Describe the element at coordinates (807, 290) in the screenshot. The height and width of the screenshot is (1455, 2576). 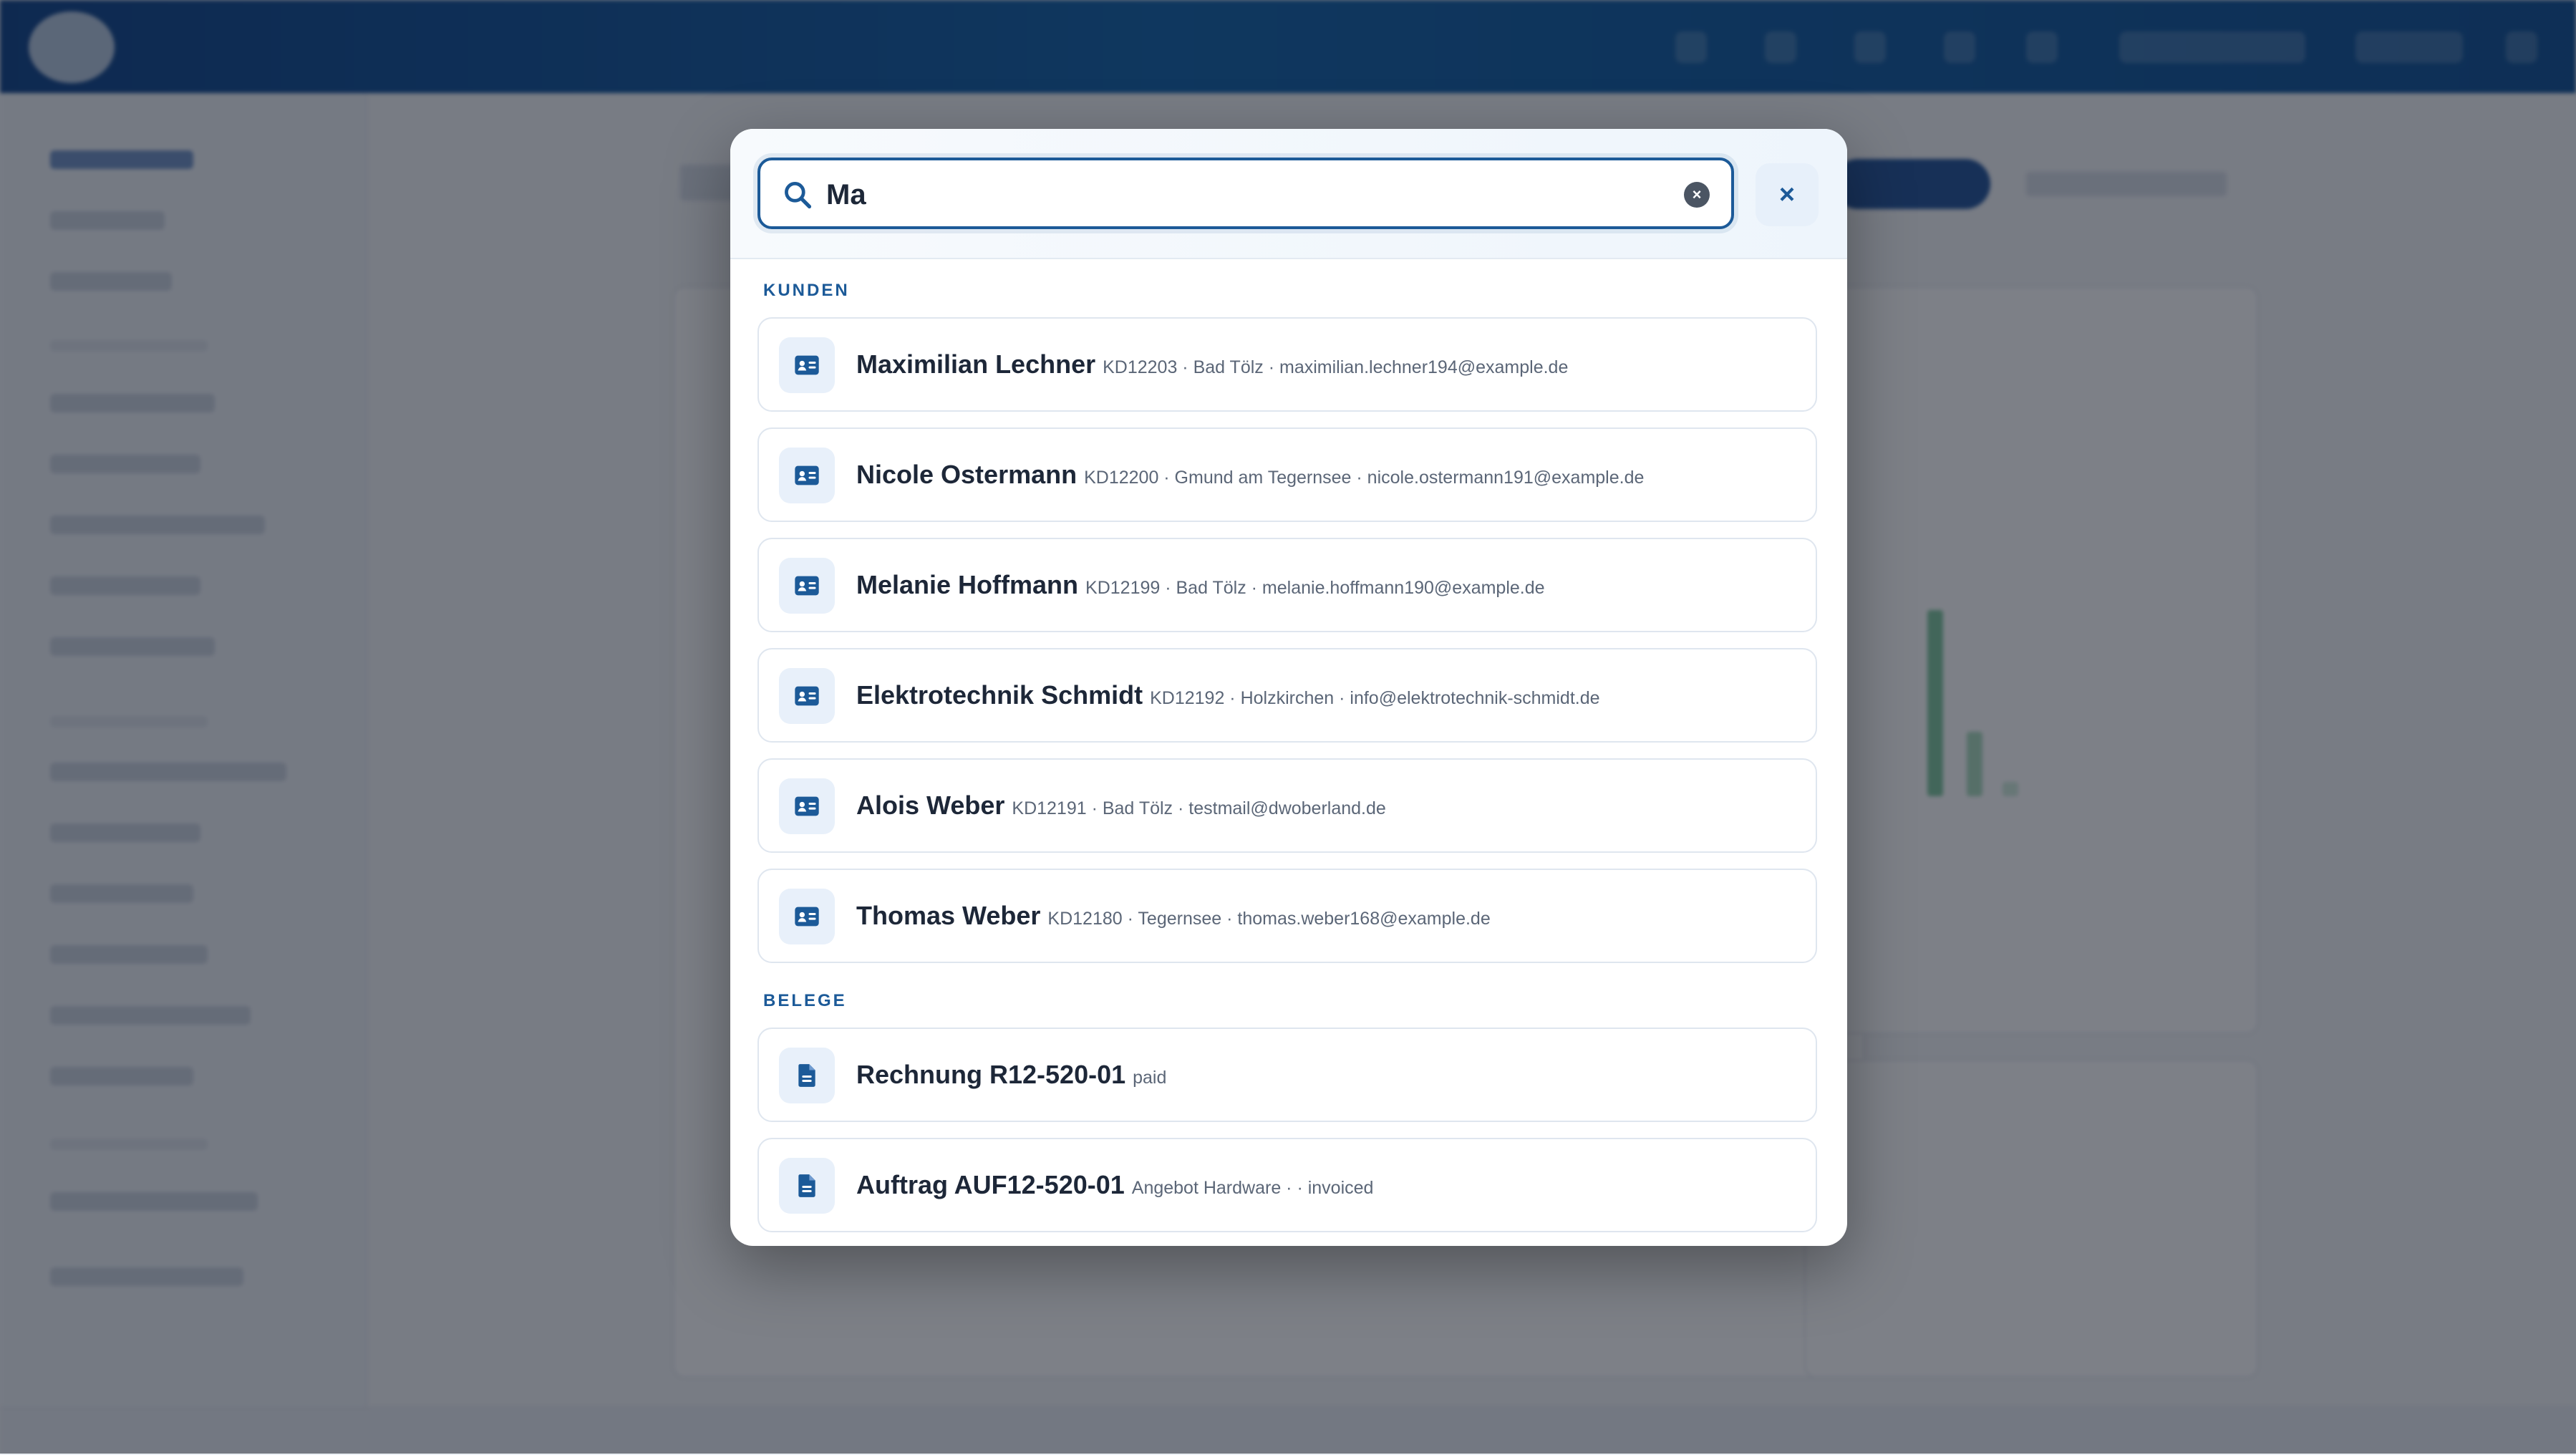
I see `section-label-customers: KUNDEN` at that location.